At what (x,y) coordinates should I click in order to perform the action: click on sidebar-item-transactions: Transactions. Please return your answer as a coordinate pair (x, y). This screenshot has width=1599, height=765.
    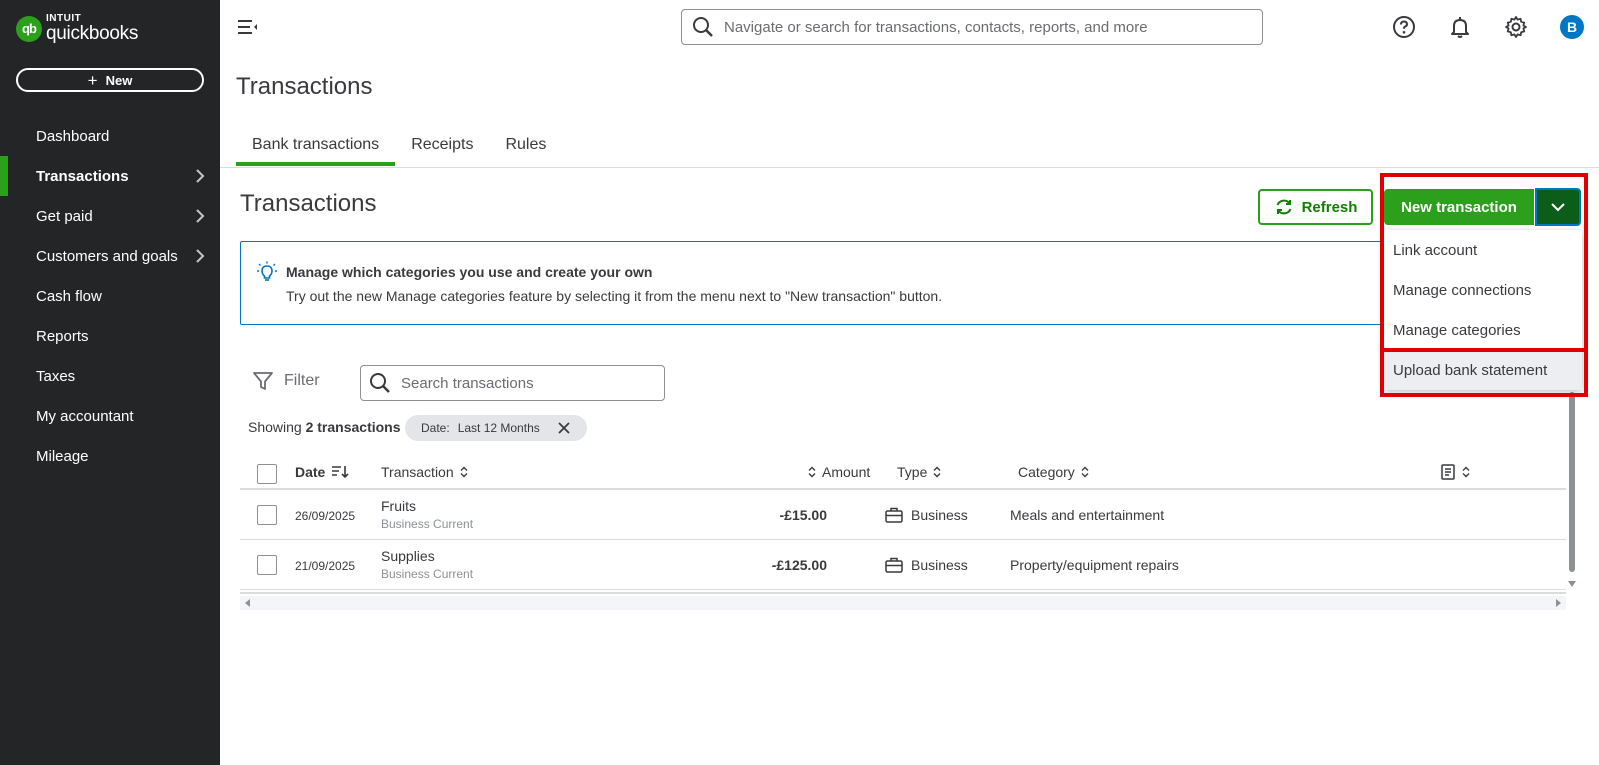
    Looking at the image, I should click on (110, 176).